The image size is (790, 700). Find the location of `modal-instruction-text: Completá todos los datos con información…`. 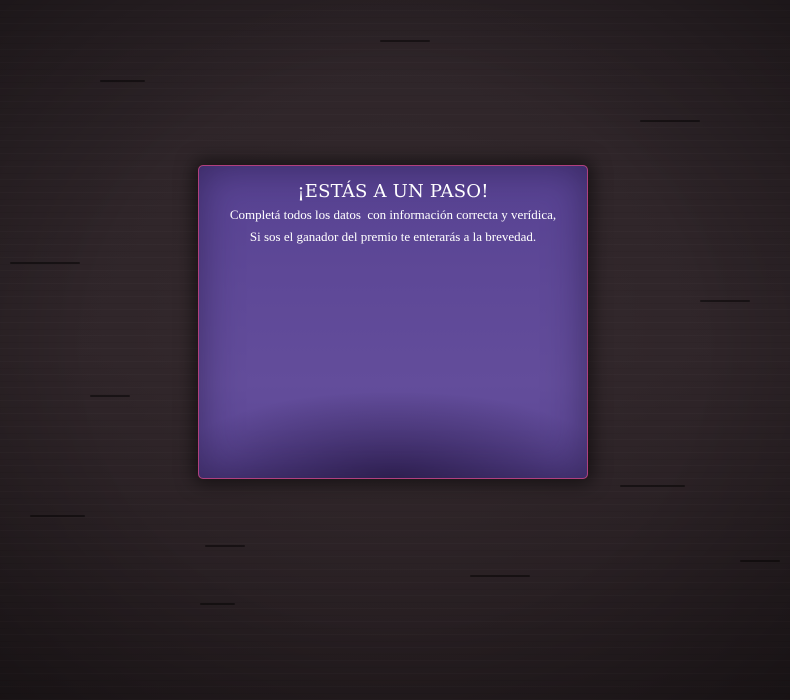

modal-instruction-text: Completá todos los datos con información… is located at coordinates (393, 214).